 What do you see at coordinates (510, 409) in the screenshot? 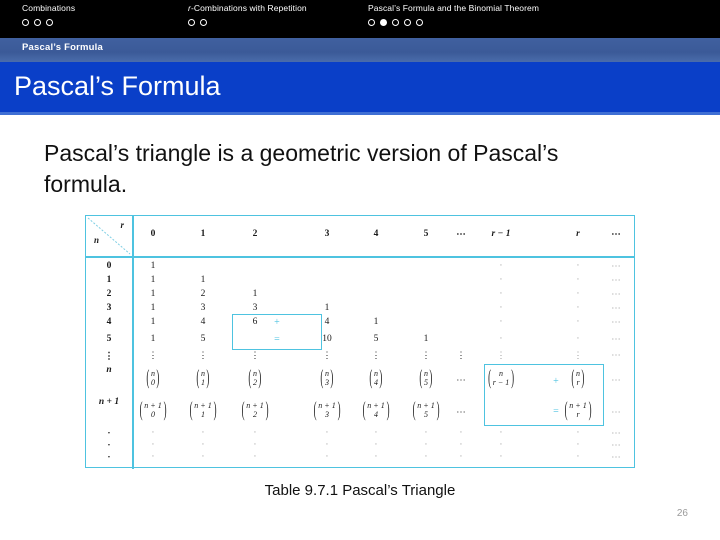
I see `highlight-mask-symbolic` at bounding box center [510, 409].